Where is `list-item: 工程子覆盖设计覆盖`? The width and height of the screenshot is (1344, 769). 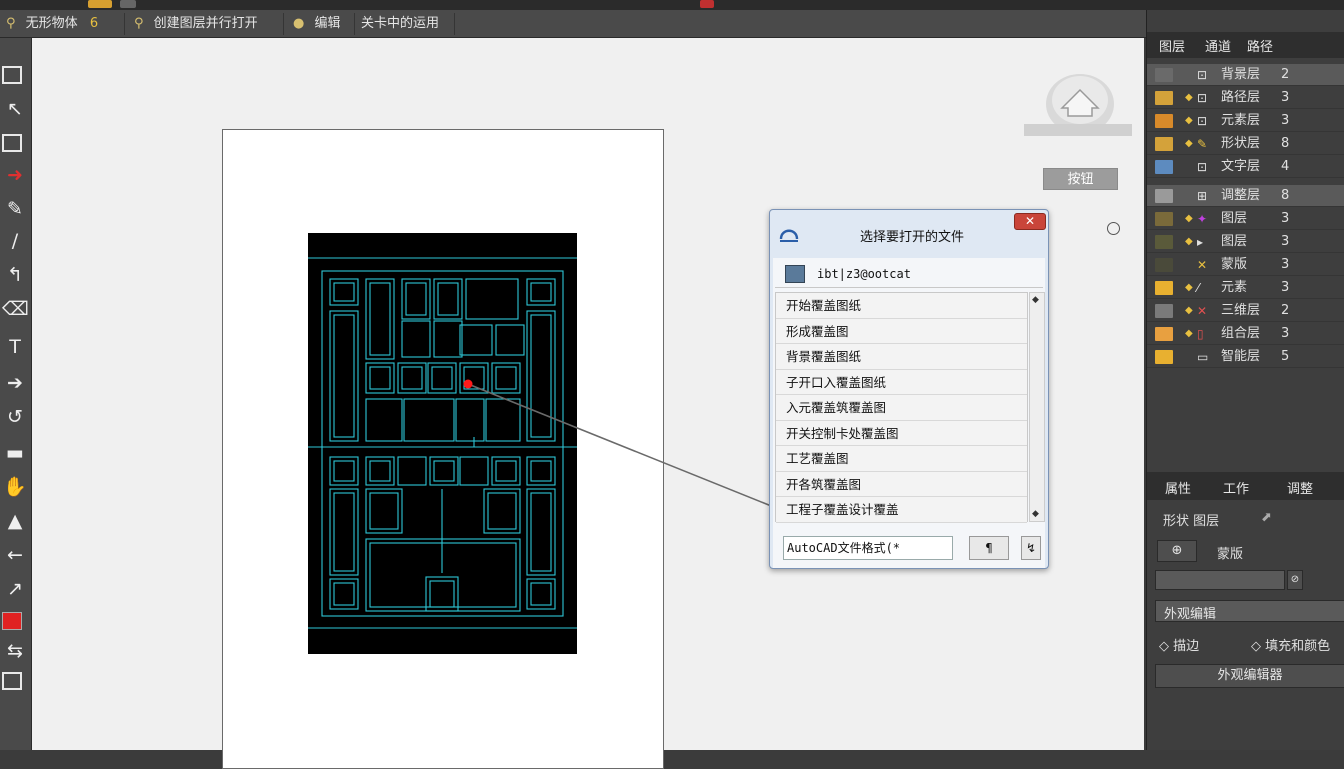
list-item: 工程子覆盖设计覆盖 is located at coordinates (901, 510).